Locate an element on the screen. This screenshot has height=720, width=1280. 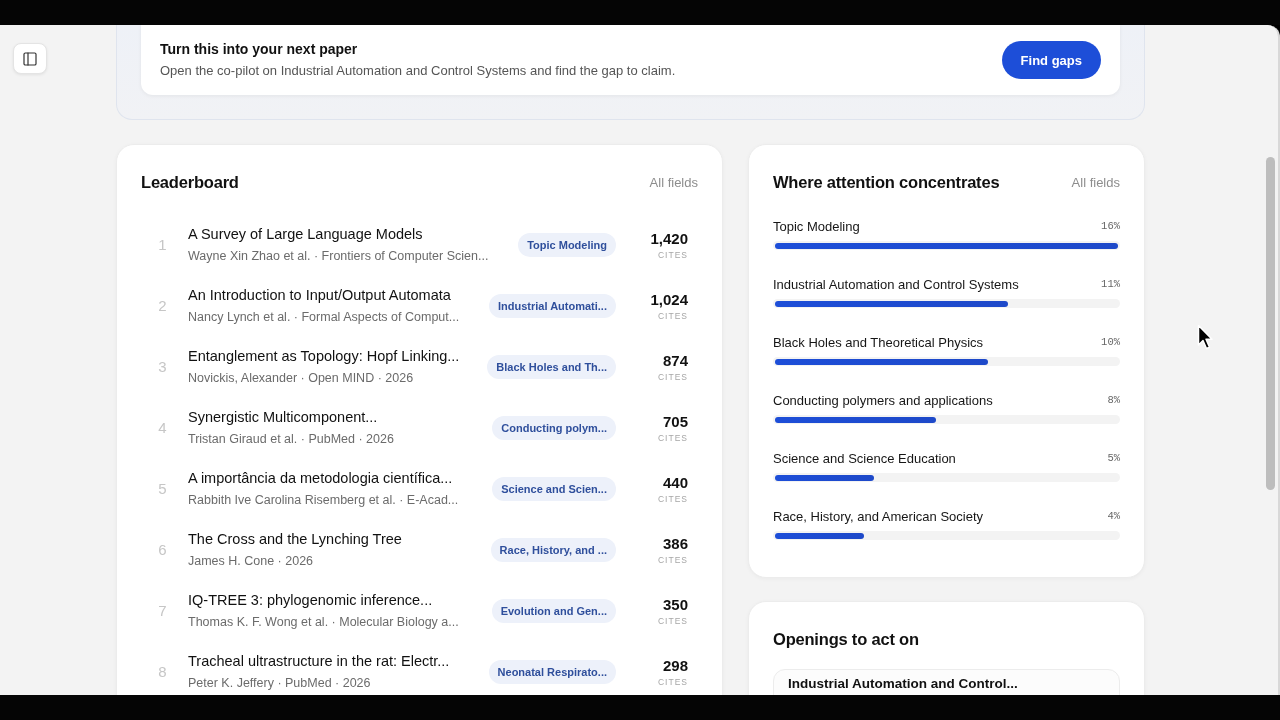
sidebar-icon is located at coordinates (30, 58).